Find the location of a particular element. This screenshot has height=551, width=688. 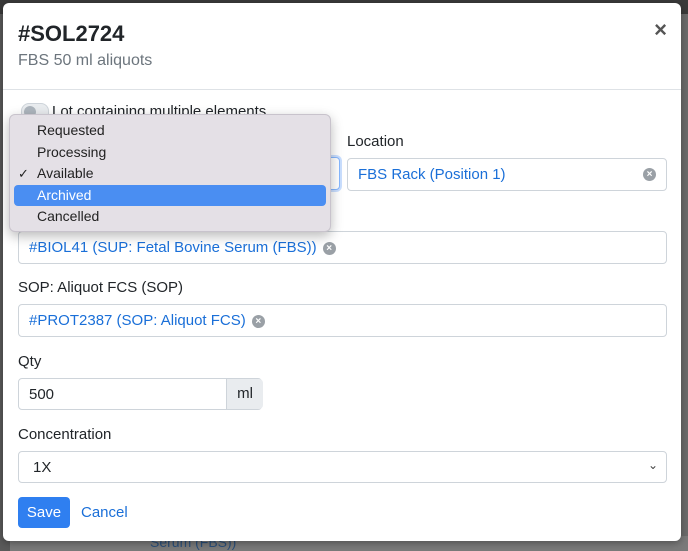

qty-input-group: 500 ml is located at coordinates (140, 394).